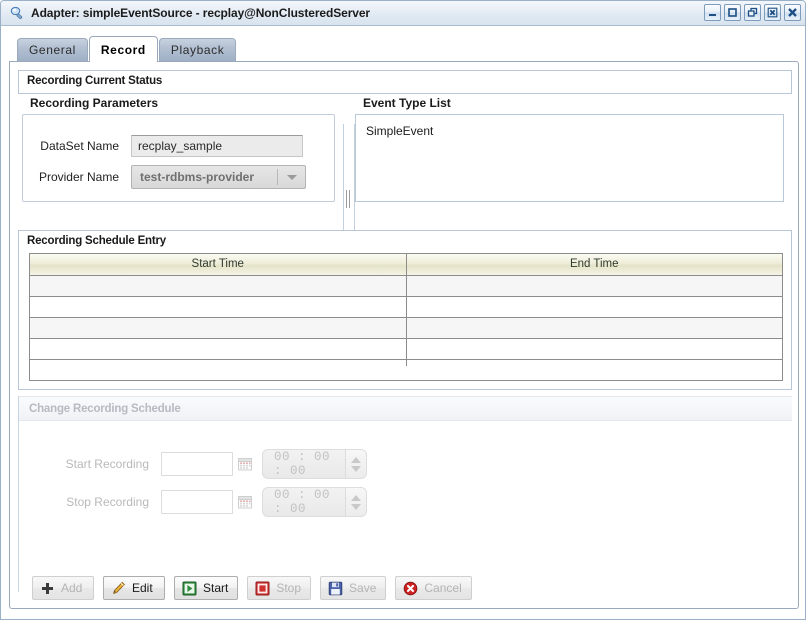 The width and height of the screenshot is (806, 620). I want to click on restore-button, so click(752, 12).